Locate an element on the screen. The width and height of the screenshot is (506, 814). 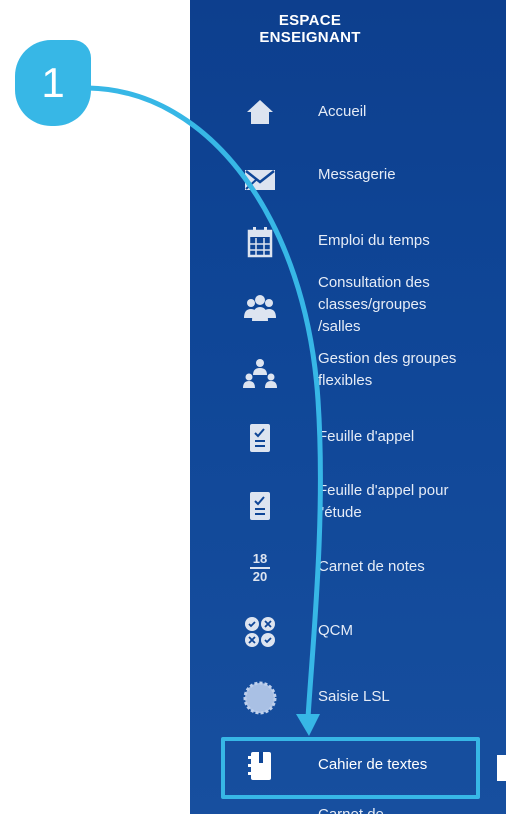
sidebar-item-feuille-appel: Feuille d'appel is located at coordinates (348, 438).